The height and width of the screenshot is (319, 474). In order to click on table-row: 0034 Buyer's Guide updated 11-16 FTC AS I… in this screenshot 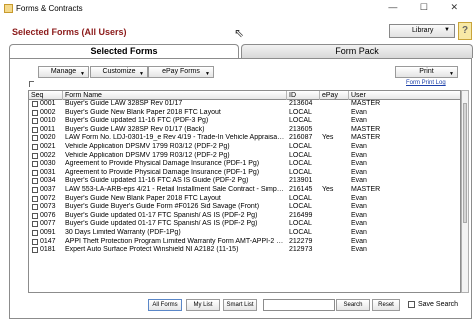, I will do `click(244, 181)`.